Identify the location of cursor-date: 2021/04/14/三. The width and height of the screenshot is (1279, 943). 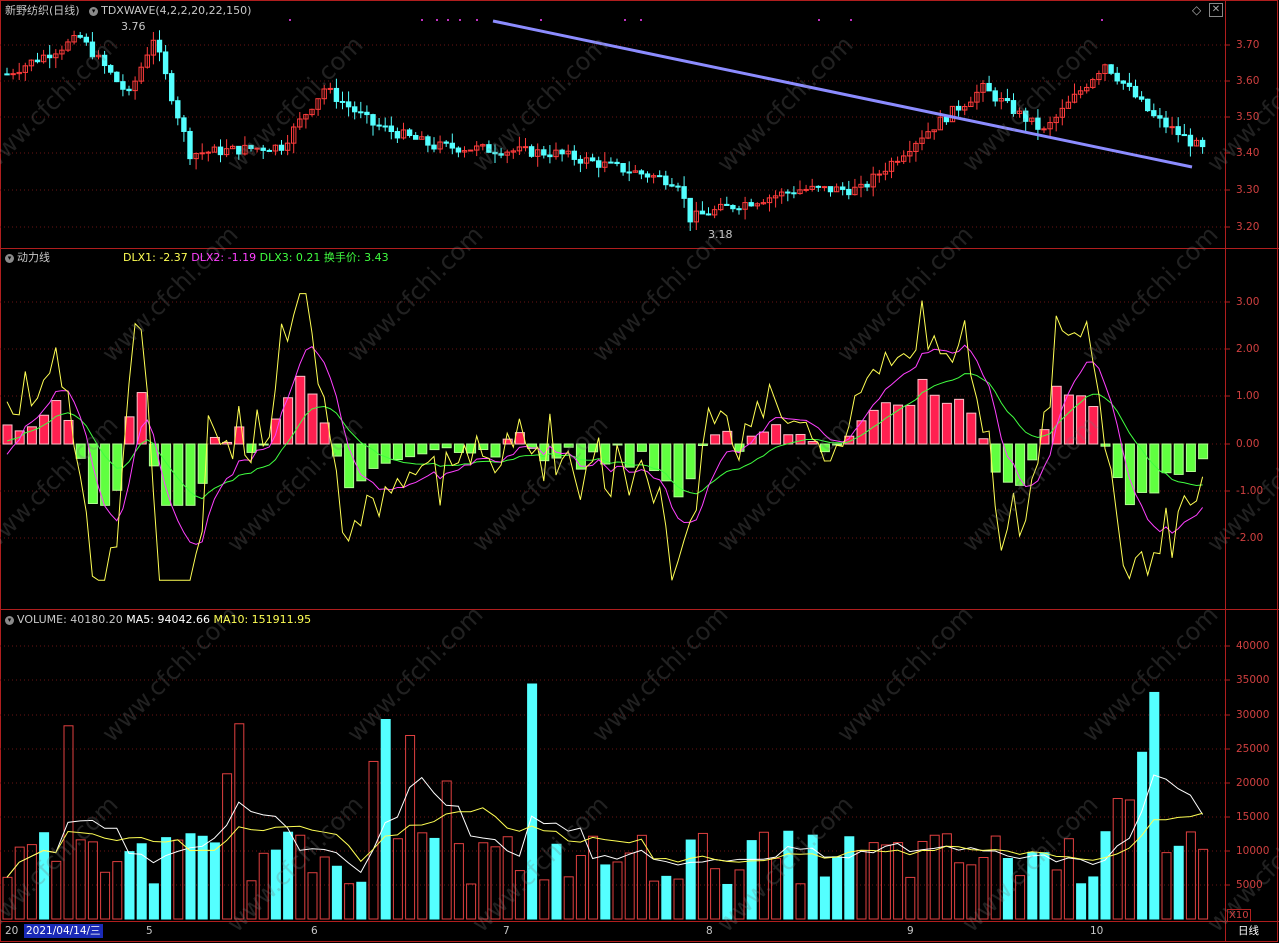
(63, 931).